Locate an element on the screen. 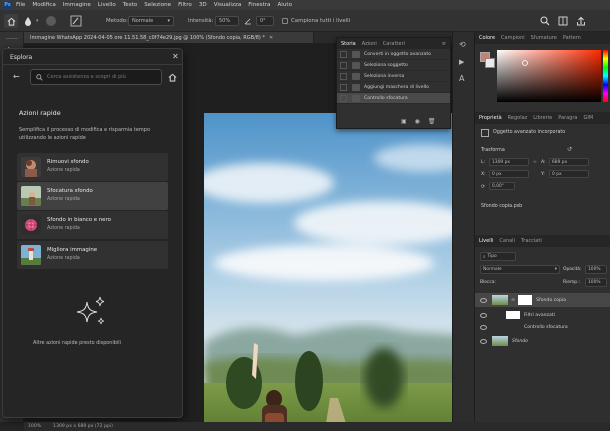 Image resolution: width=610 pixels, height=431 pixels. width-field: 1309 px is located at coordinates (509, 162).